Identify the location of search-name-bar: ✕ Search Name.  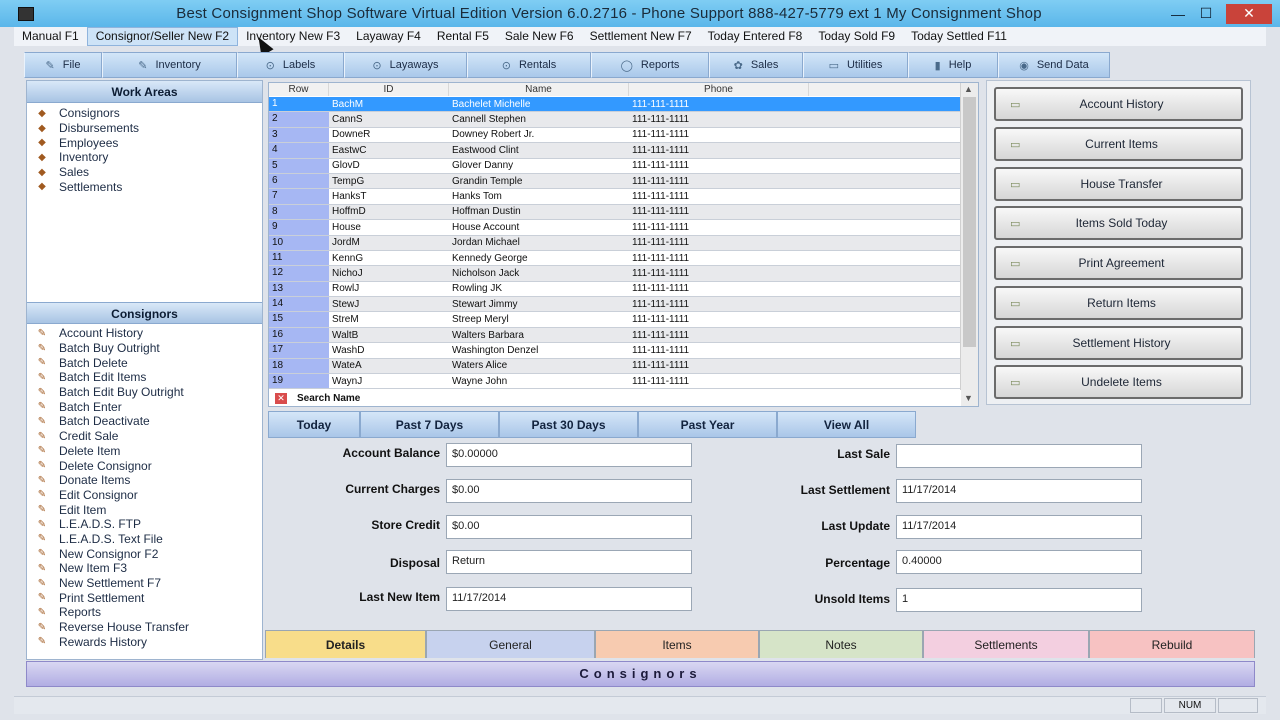
(615, 398).